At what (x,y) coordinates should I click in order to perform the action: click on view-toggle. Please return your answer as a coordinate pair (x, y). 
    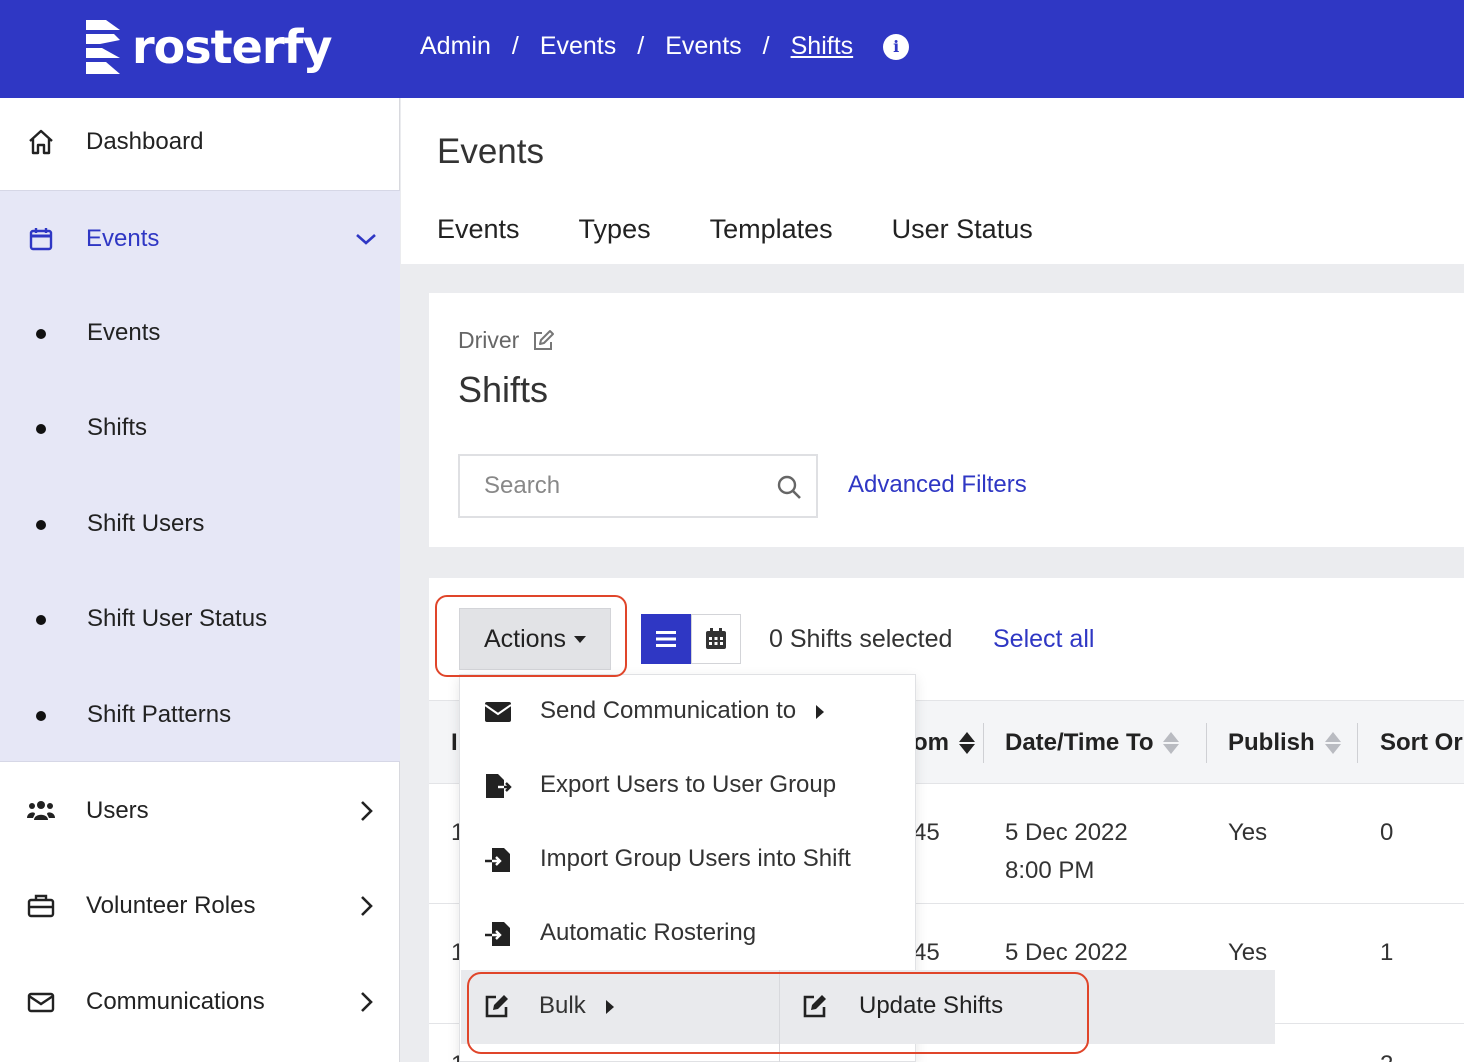
    Looking at the image, I should click on (691, 639).